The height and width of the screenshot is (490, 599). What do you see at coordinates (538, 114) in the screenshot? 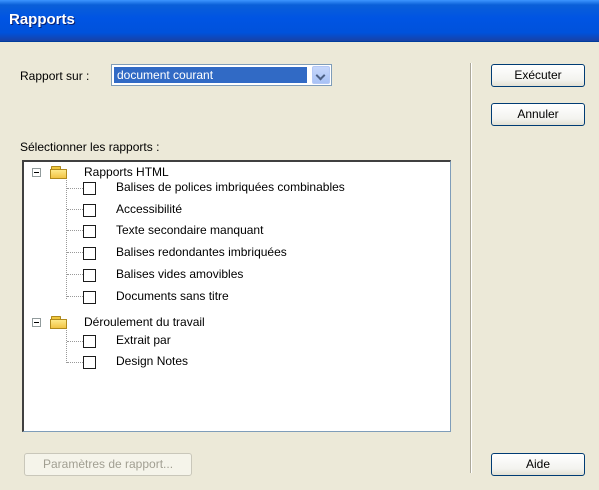
I see `cancel-button: Annuler` at bounding box center [538, 114].